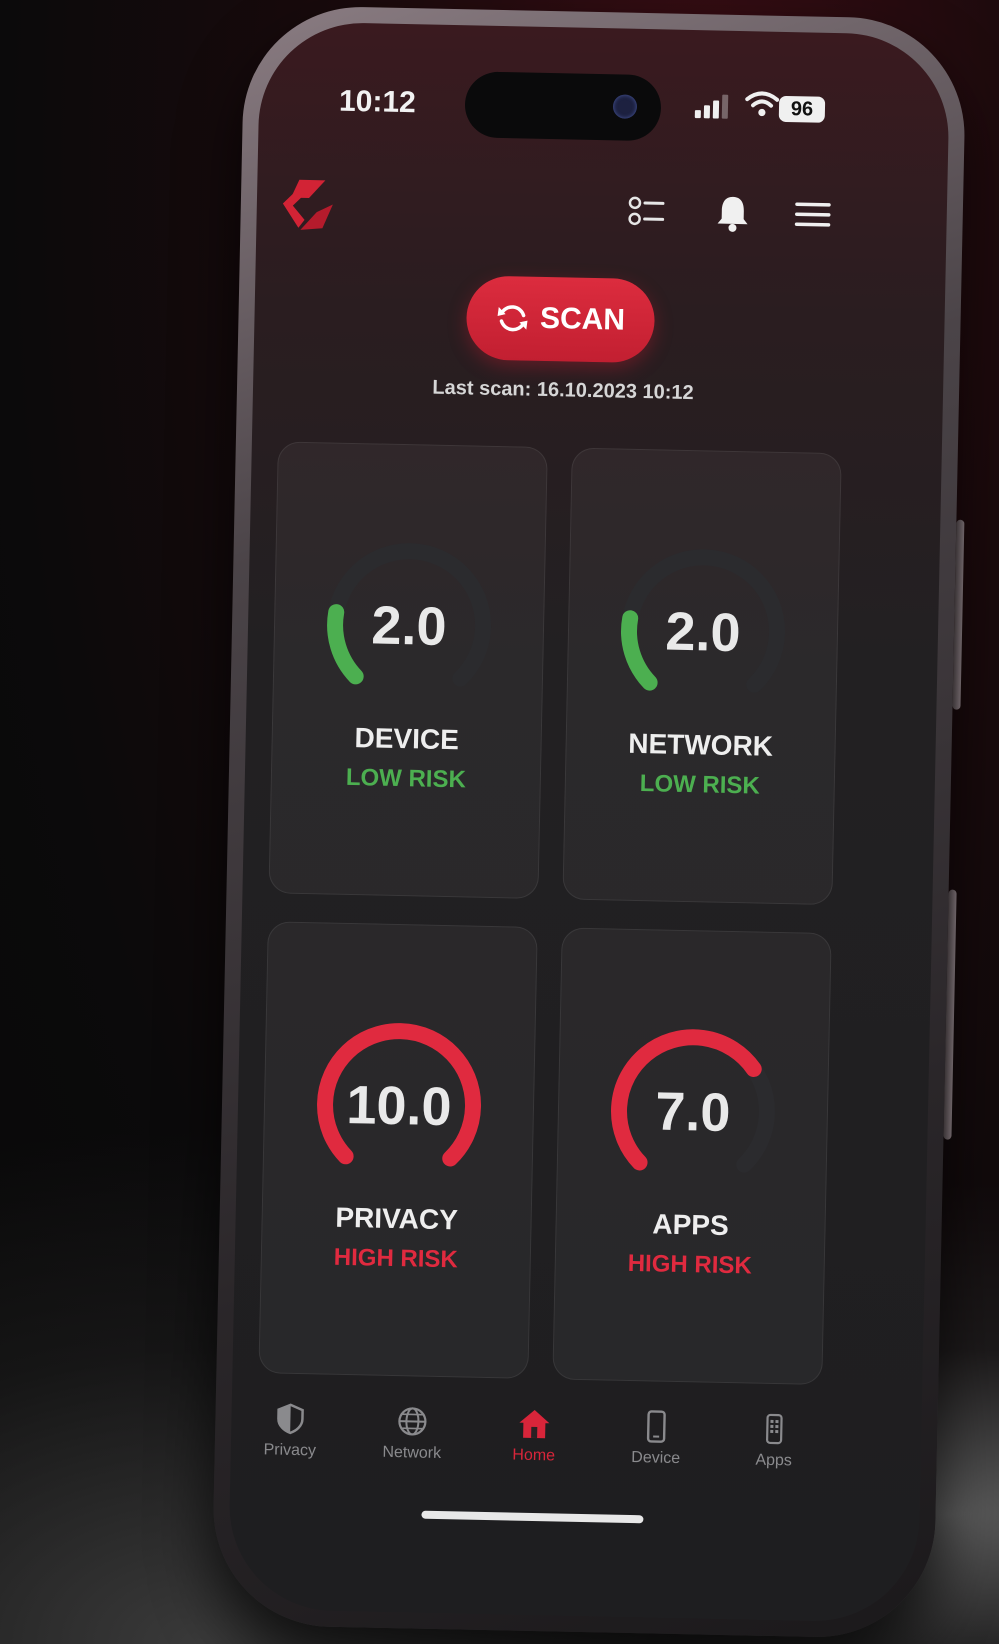  Describe the element at coordinates (290, 1450) in the screenshot. I see `nav-label-privacy: Privacy` at that location.